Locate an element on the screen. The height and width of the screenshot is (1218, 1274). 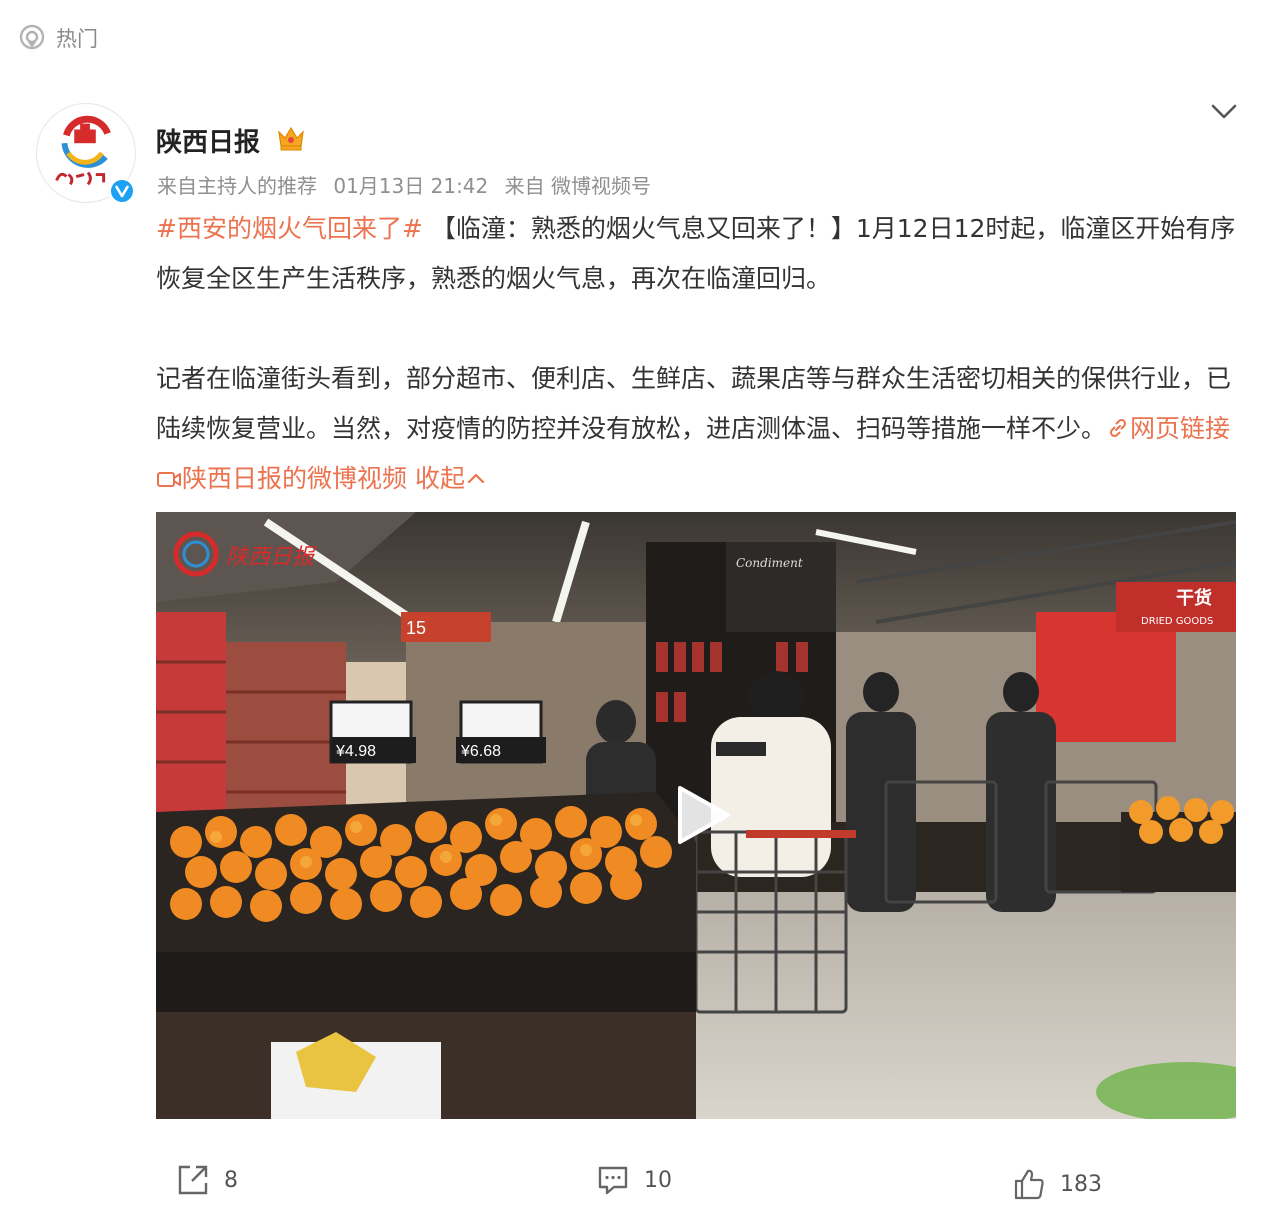
repost-button: 8 is located at coordinates (207, 1180).